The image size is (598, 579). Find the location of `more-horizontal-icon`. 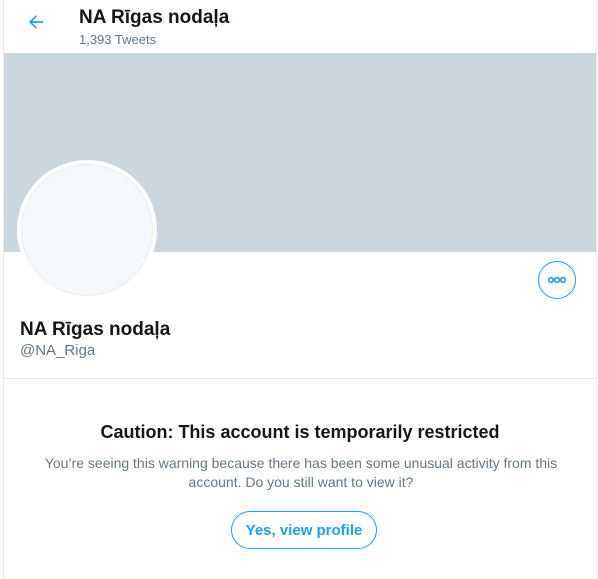

more-horizontal-icon is located at coordinates (557, 280).